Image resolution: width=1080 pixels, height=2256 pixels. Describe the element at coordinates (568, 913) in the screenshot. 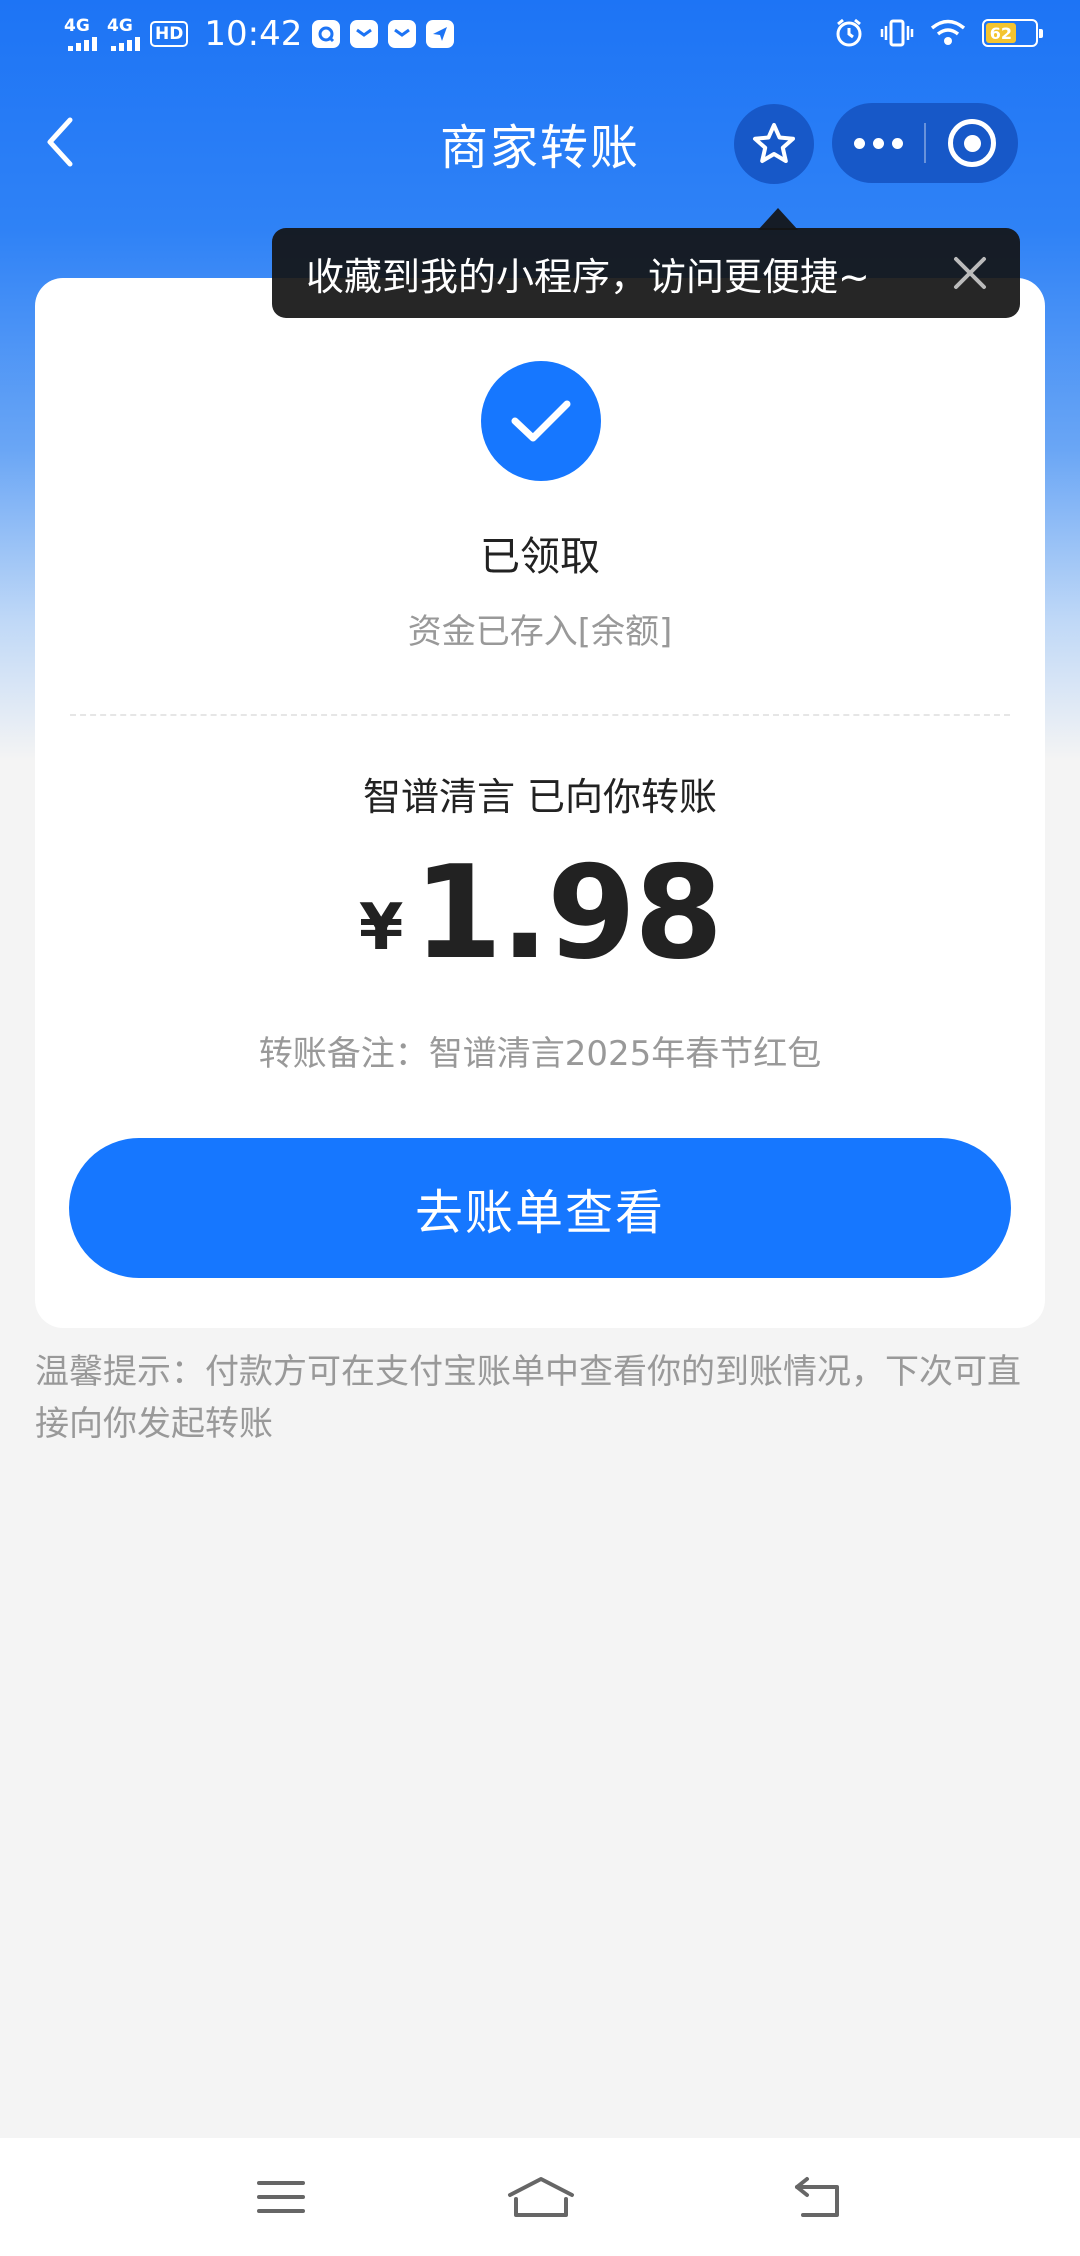

I see `amount-value: 1.98` at that location.